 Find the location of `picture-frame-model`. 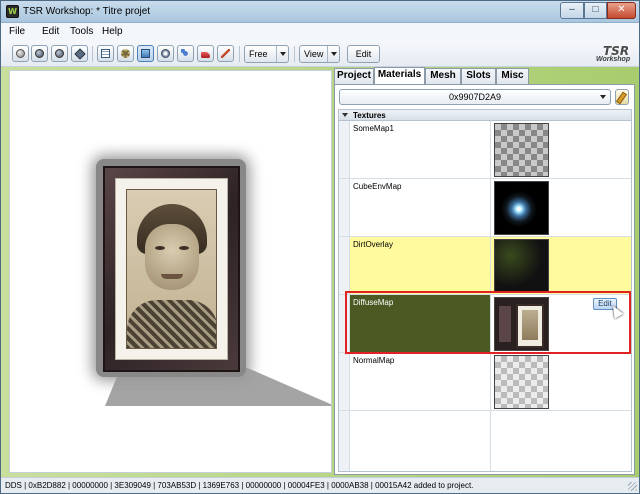

picture-frame-model is located at coordinates (171, 269).